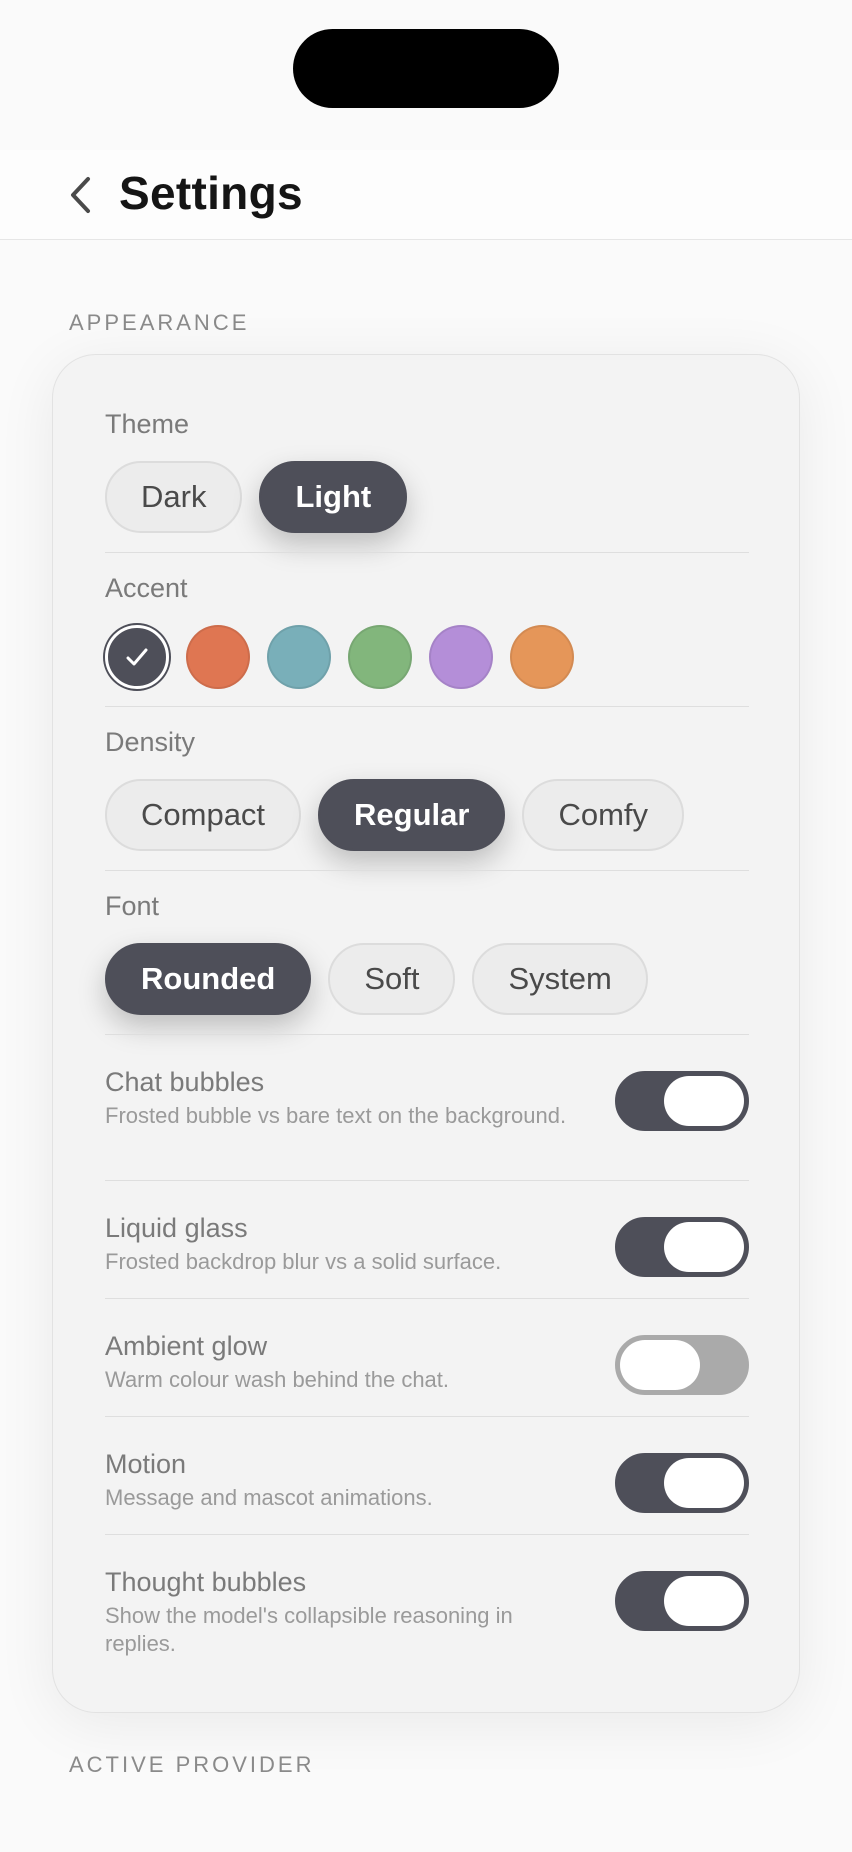 The image size is (852, 1852). I want to click on density-label: Density, so click(150, 742).